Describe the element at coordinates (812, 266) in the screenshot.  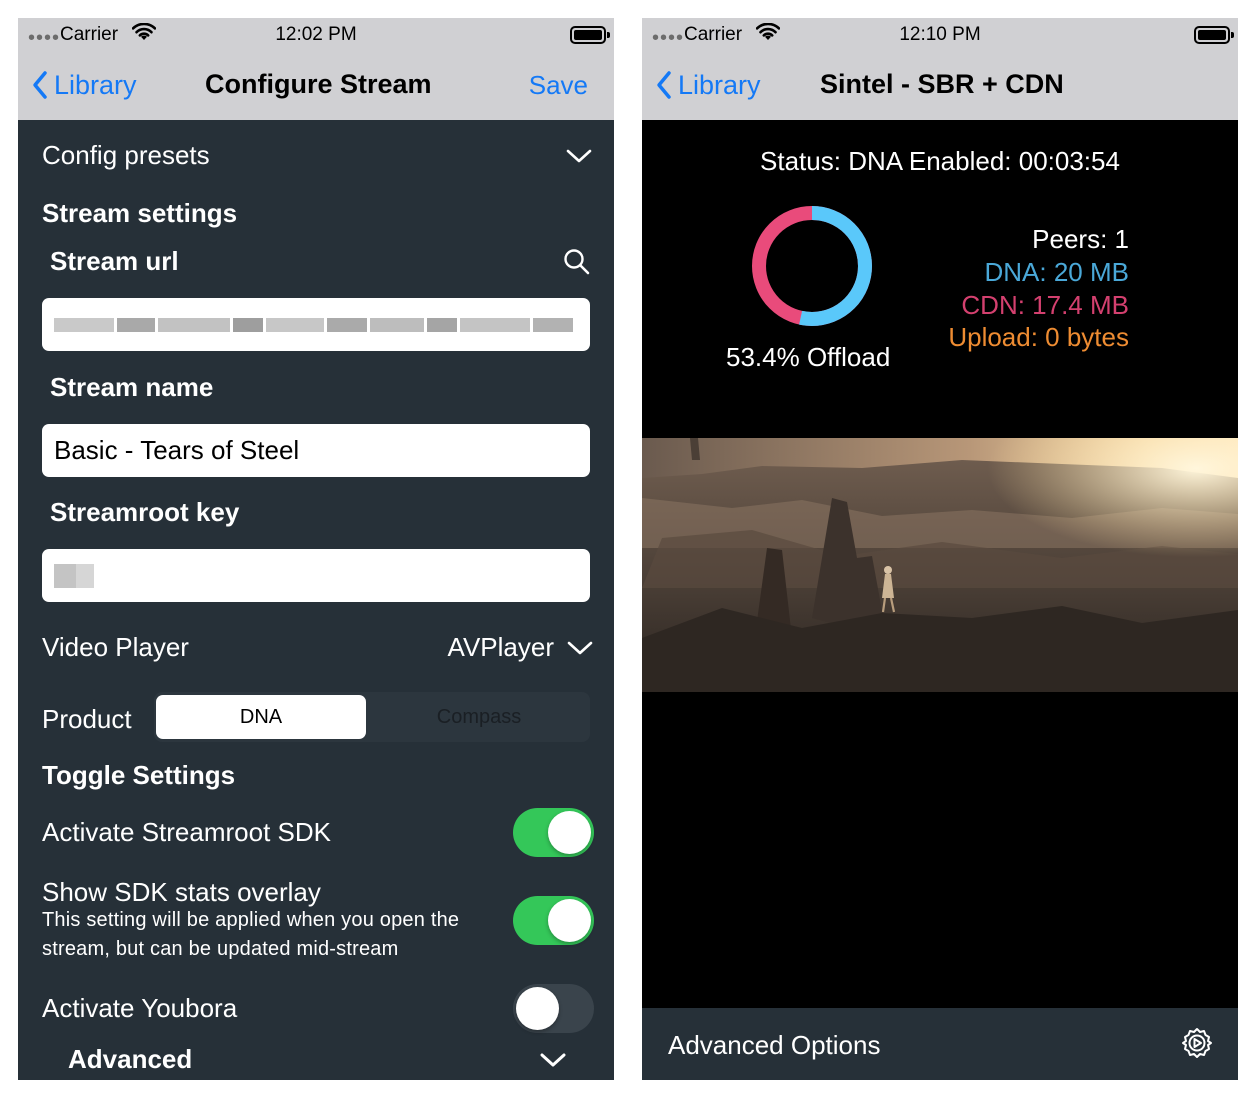
I see `offload-donut-chart` at that location.